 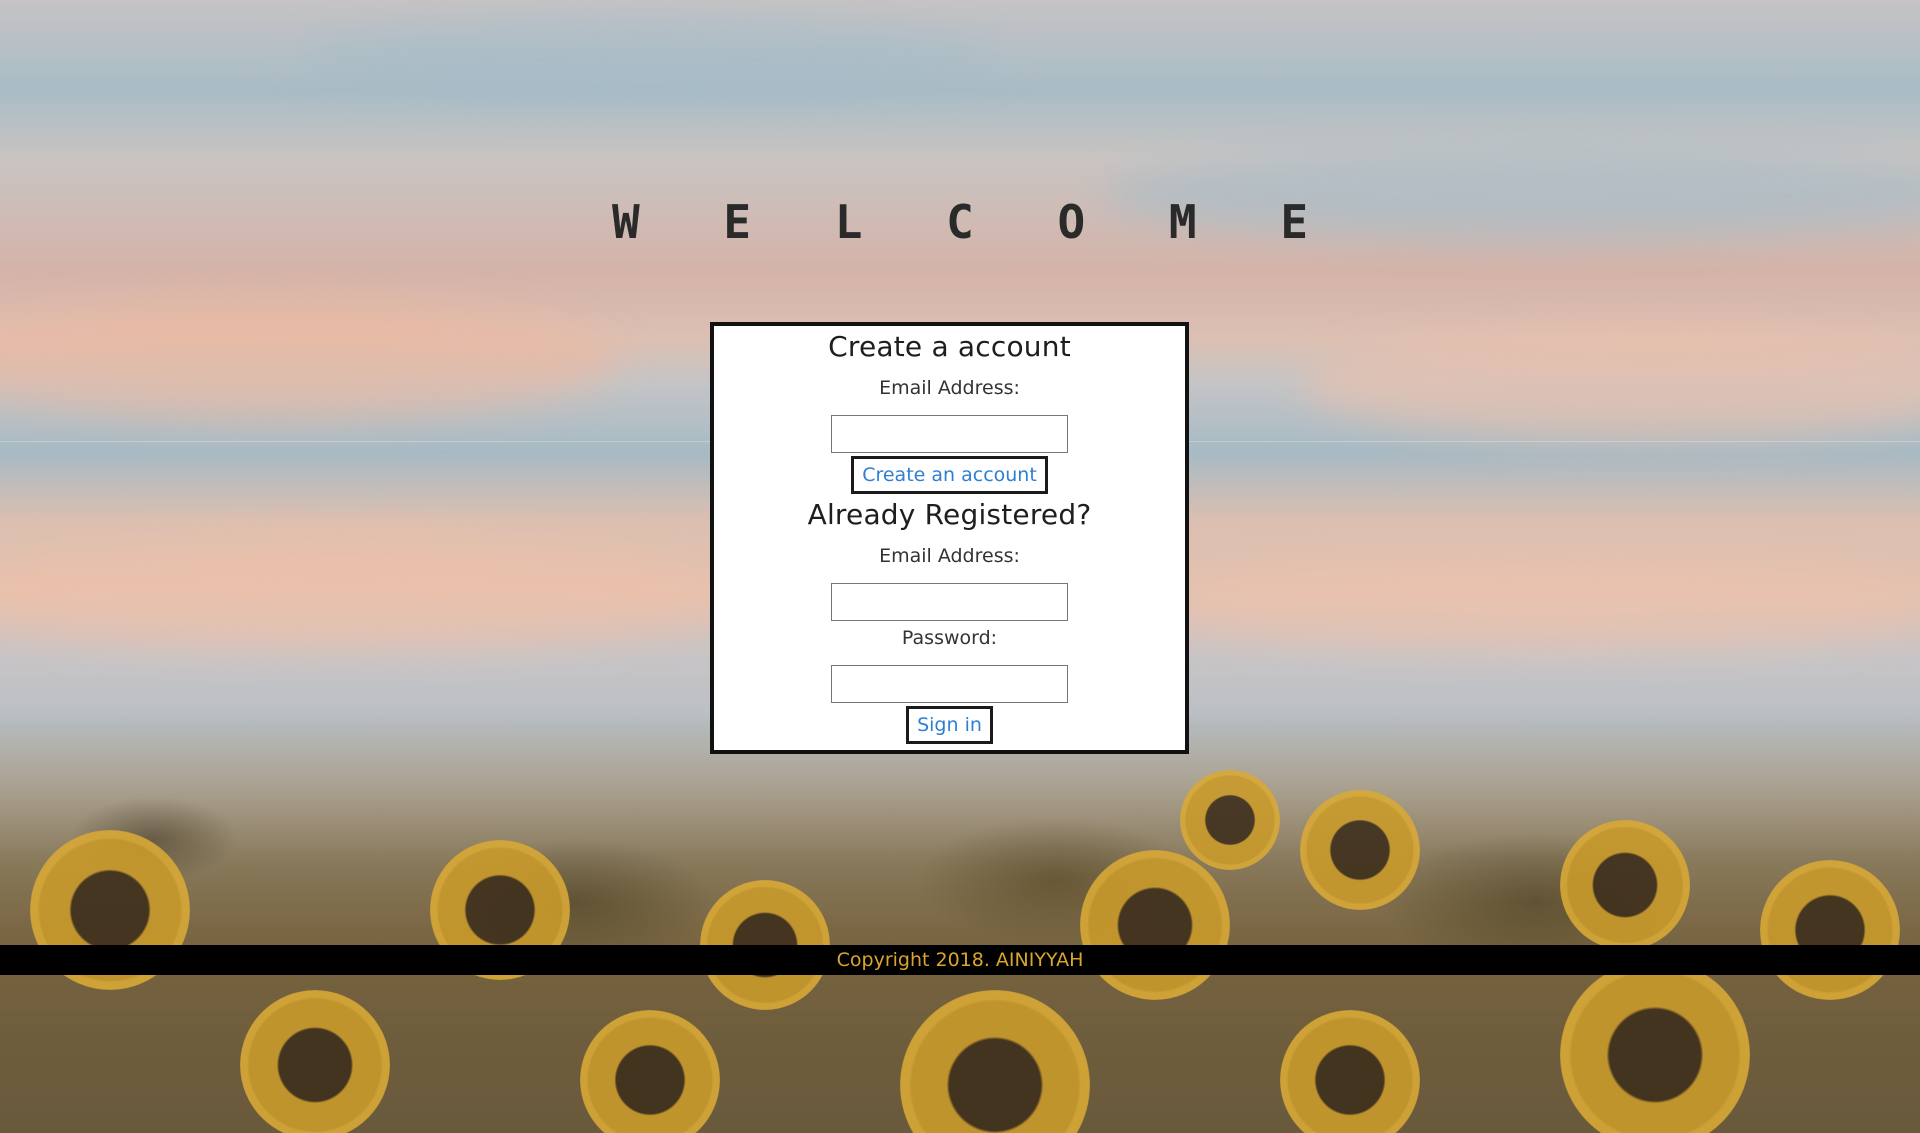 What do you see at coordinates (949, 538) in the screenshot?
I see `auth-card: Create a account Email Address` at bounding box center [949, 538].